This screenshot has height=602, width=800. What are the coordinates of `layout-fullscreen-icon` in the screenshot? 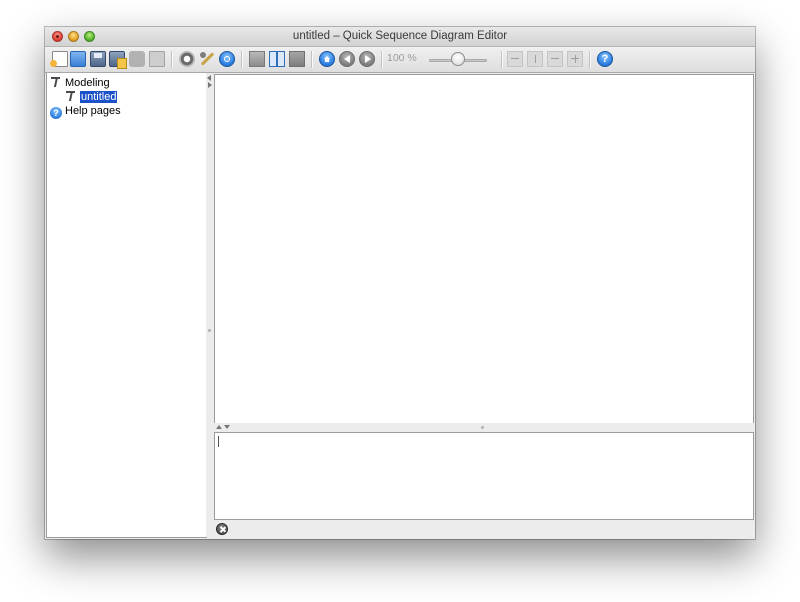 It's located at (297, 59).